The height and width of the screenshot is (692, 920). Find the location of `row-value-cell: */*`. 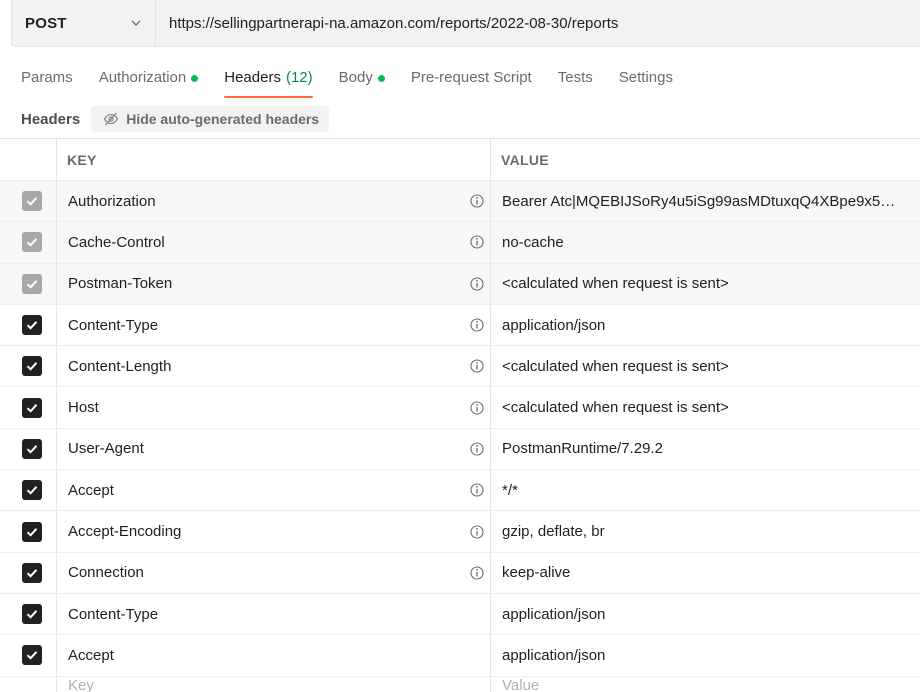

row-value-cell: */* is located at coordinates (705, 490).